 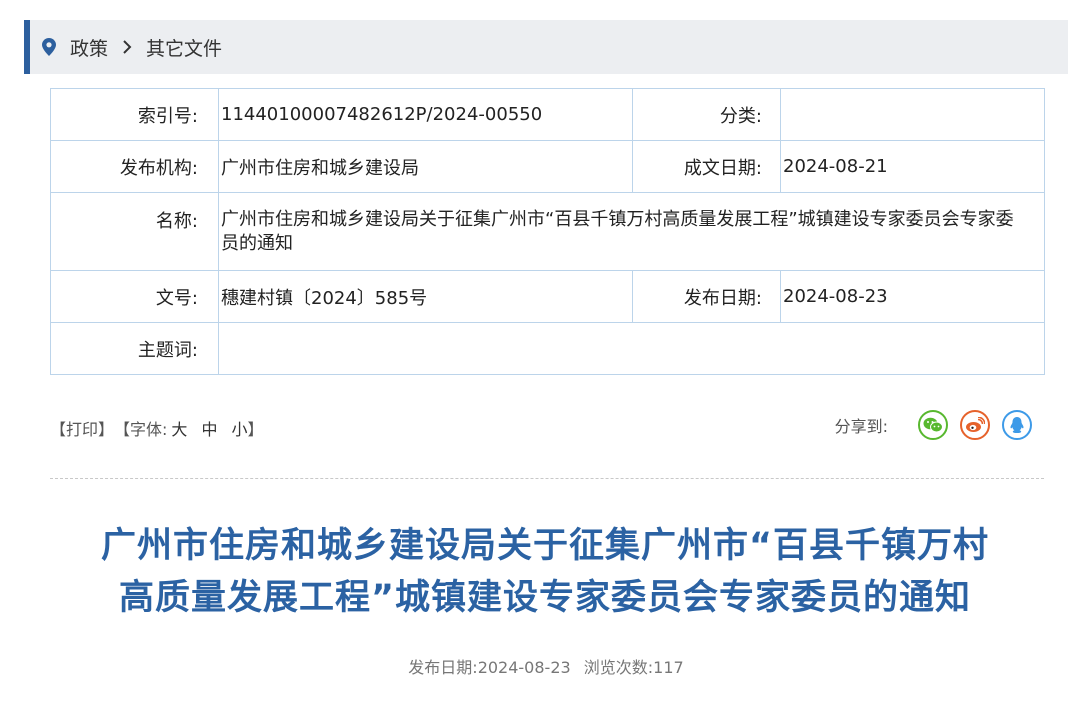 What do you see at coordinates (668, 667) in the screenshot?
I see `meta-views-count: 117` at bounding box center [668, 667].